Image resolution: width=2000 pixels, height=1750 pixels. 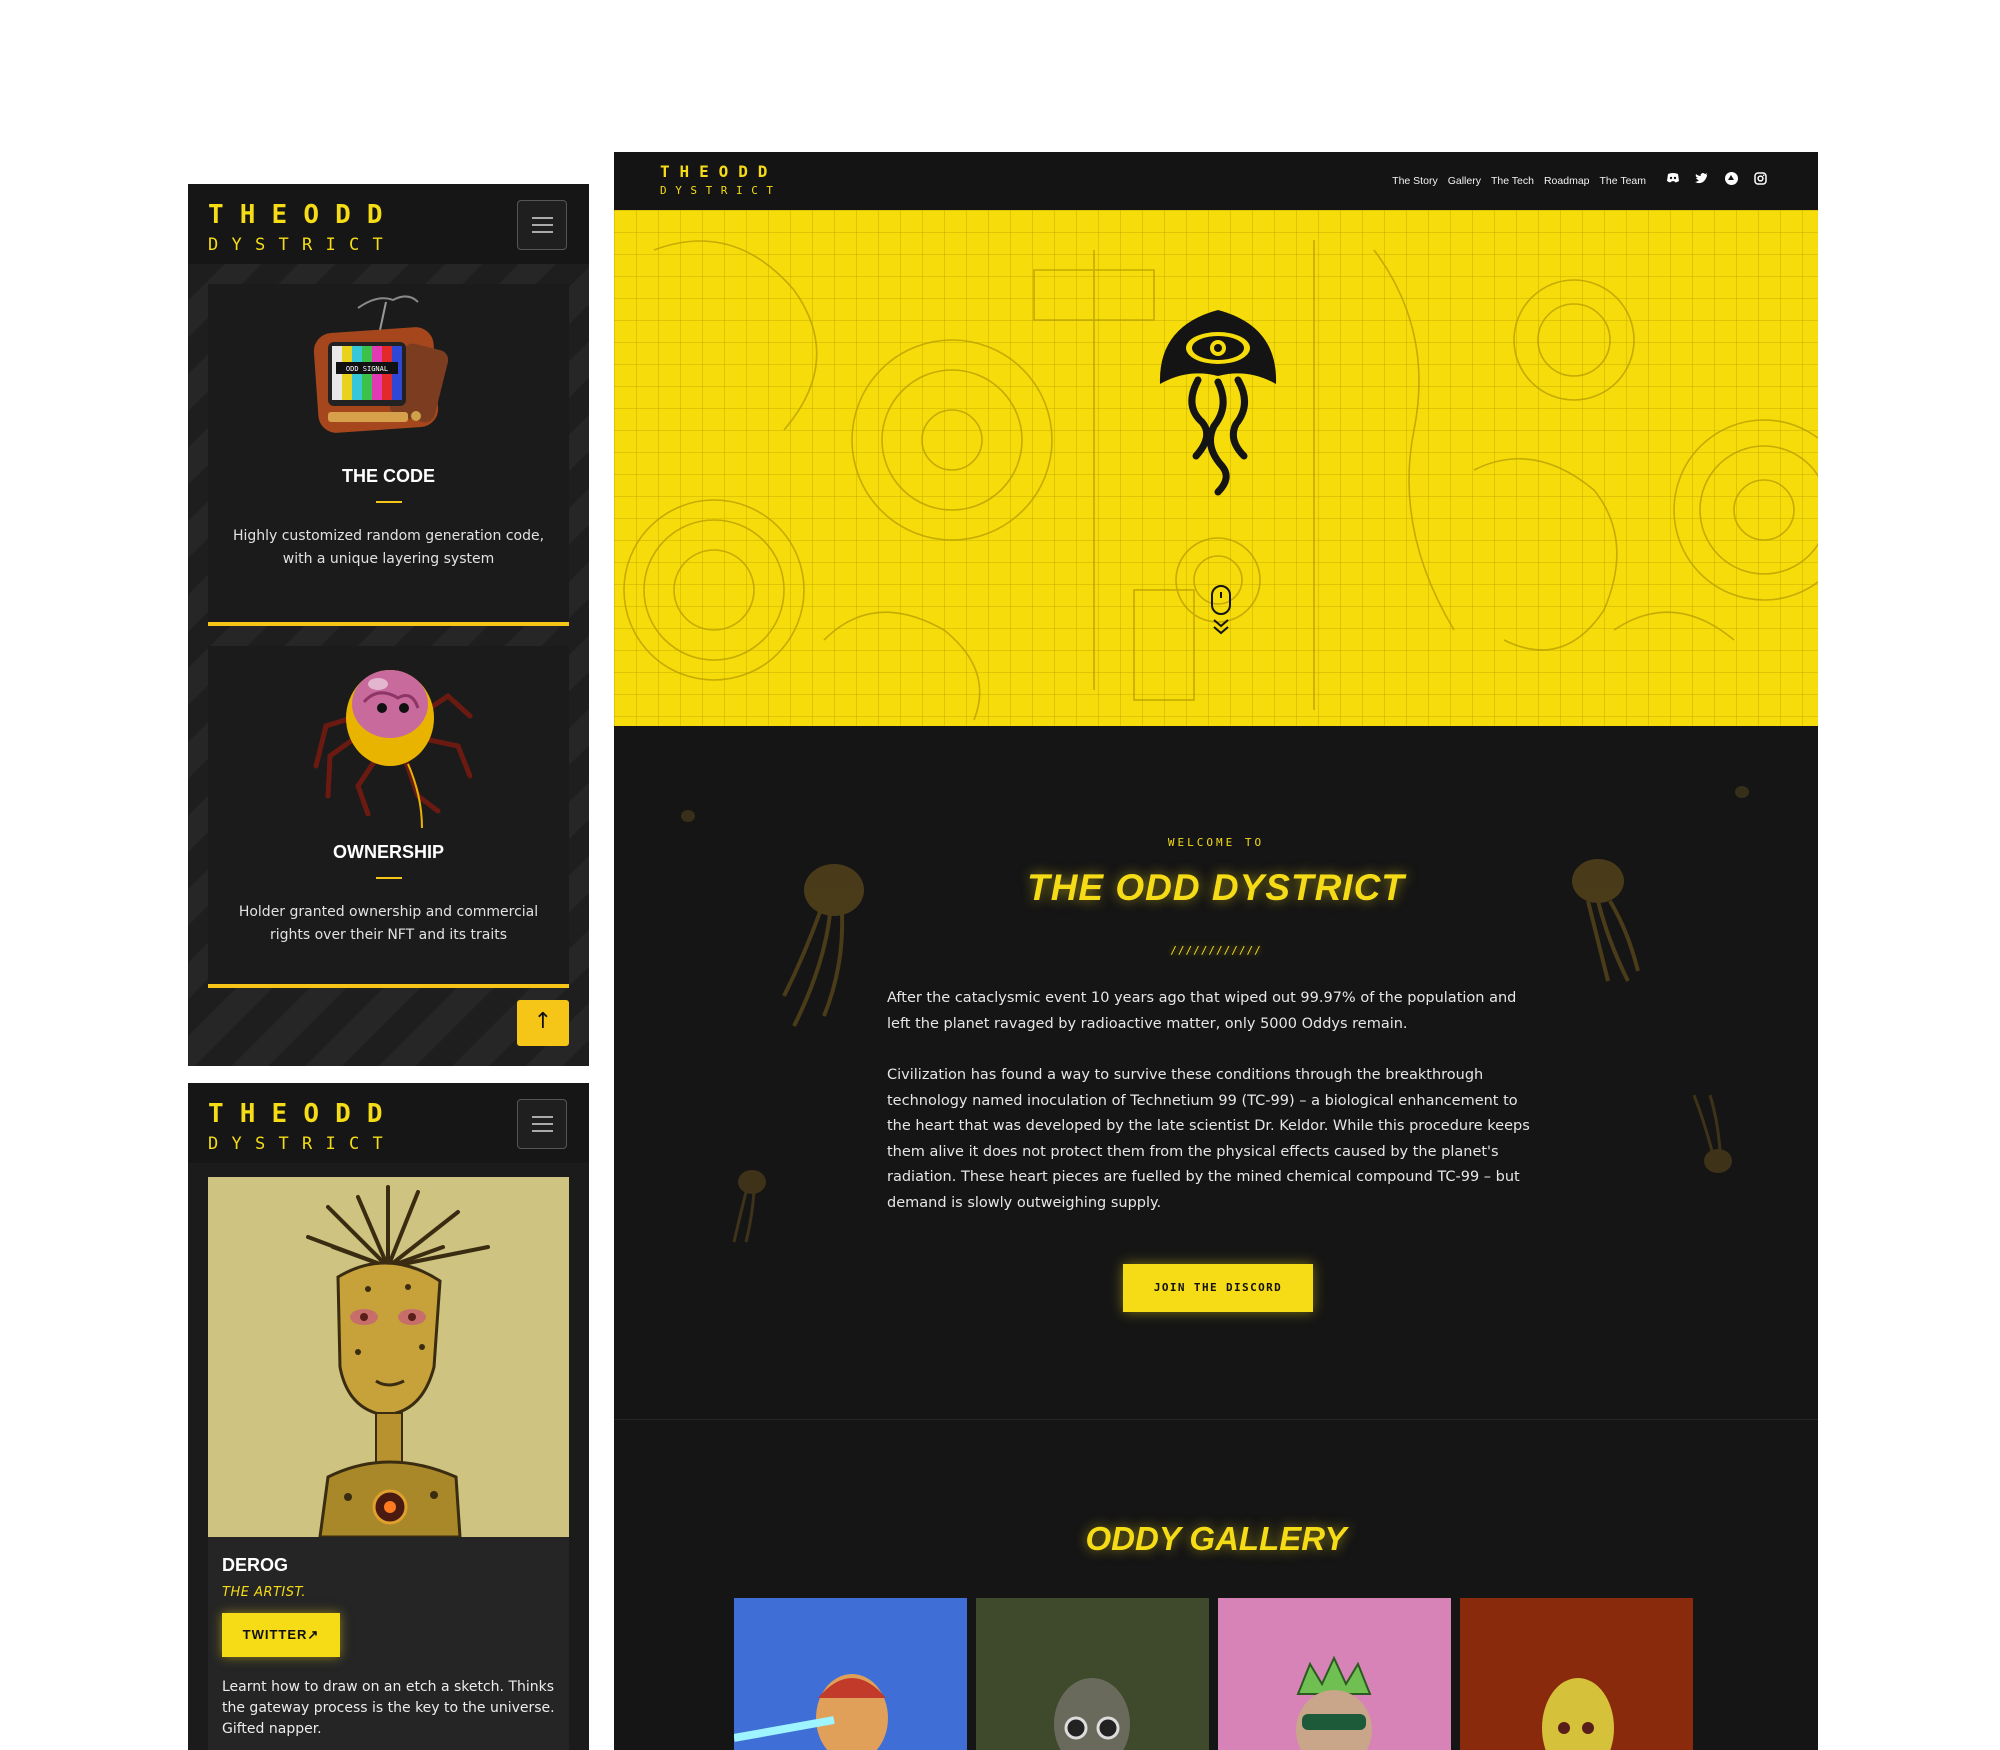 I want to click on oddy-jellyfish-eye-logo, so click(x=1218, y=403).